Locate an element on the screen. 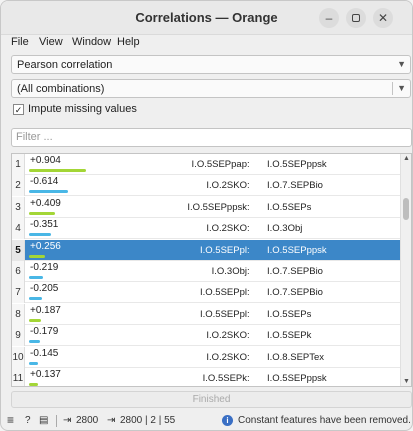 Image resolution: width=413 pixels, height=431 pixels. status-divider is located at coordinates (56, 421).